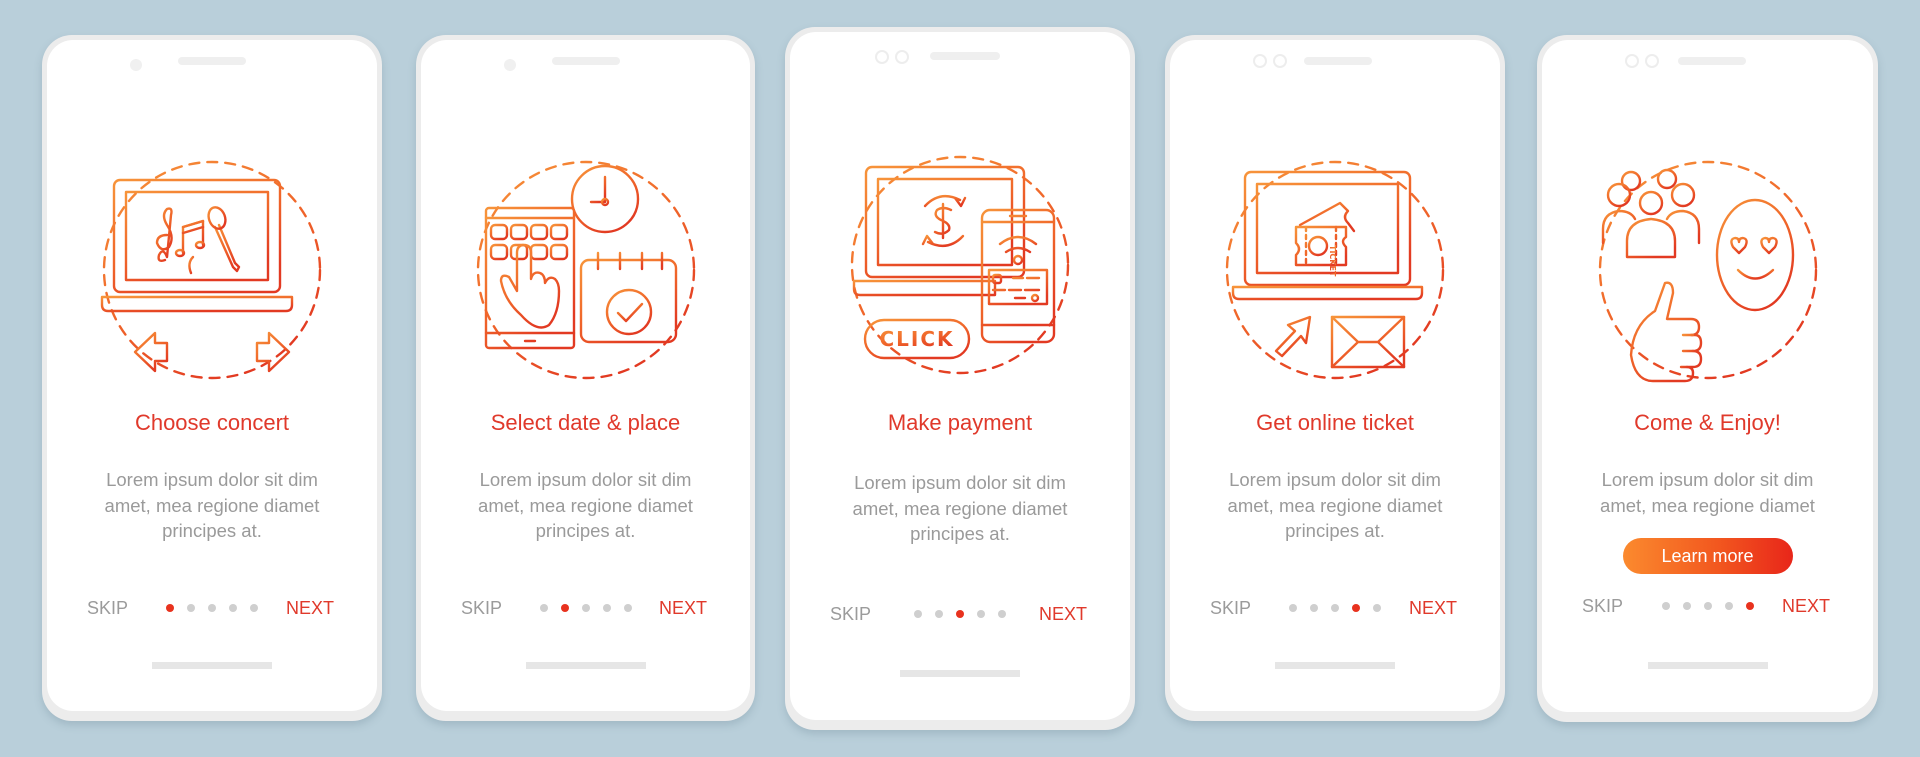  Describe the element at coordinates (916, 339) in the screenshot. I see `click-label: CLICK` at that location.